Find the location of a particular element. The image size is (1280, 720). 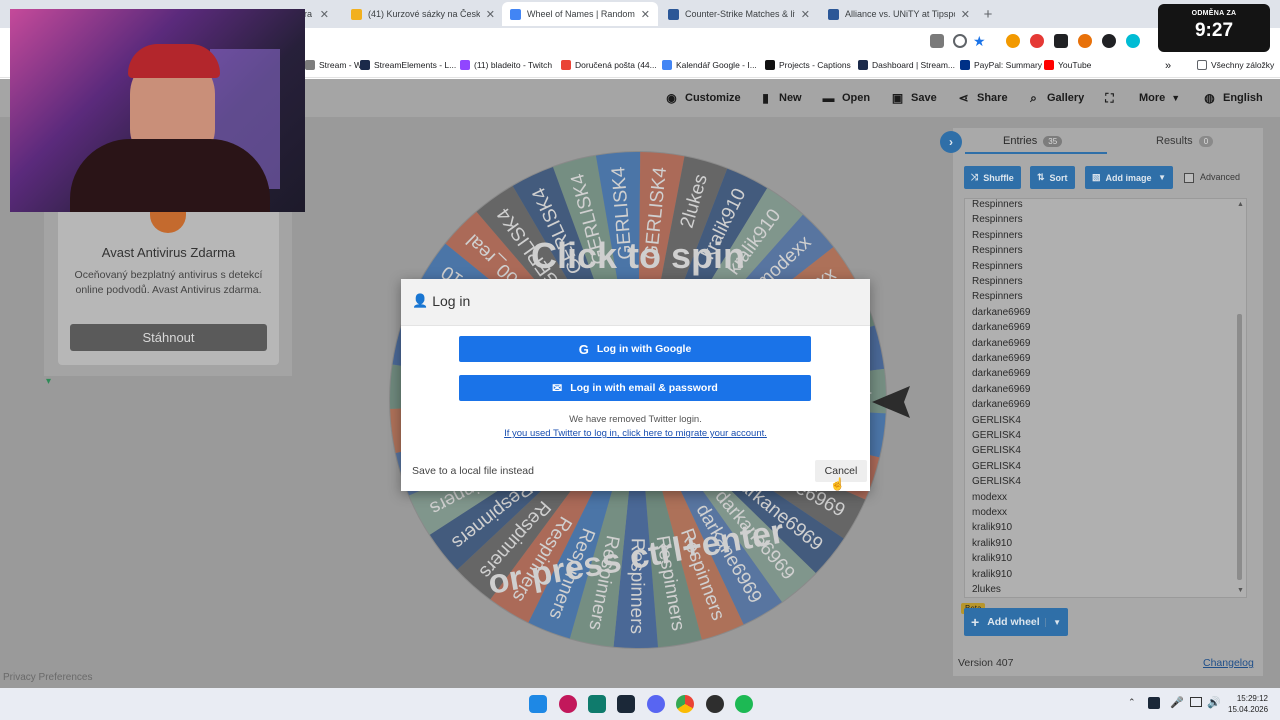

browser-tab: Alliance vs. UNiTY at Tipsport C✕ is located at coordinates (899, 14).